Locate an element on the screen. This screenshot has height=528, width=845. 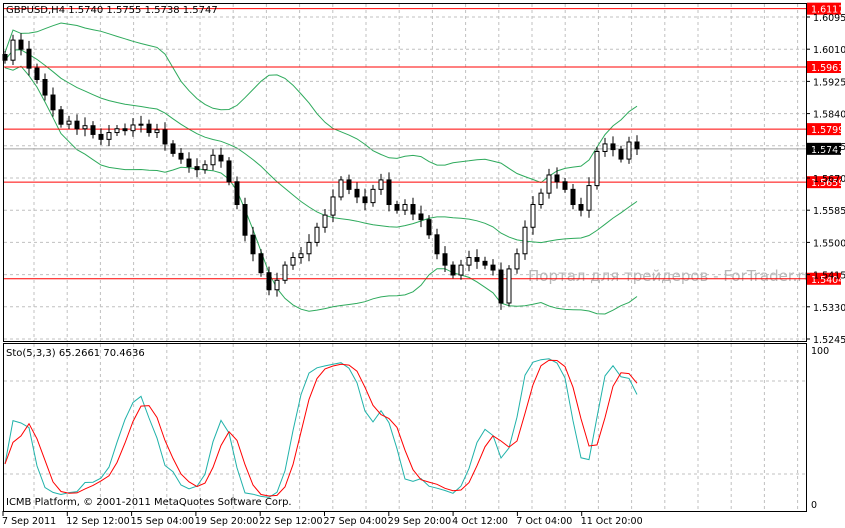
time-label: 22 Sep 12:00 is located at coordinates (290, 521).